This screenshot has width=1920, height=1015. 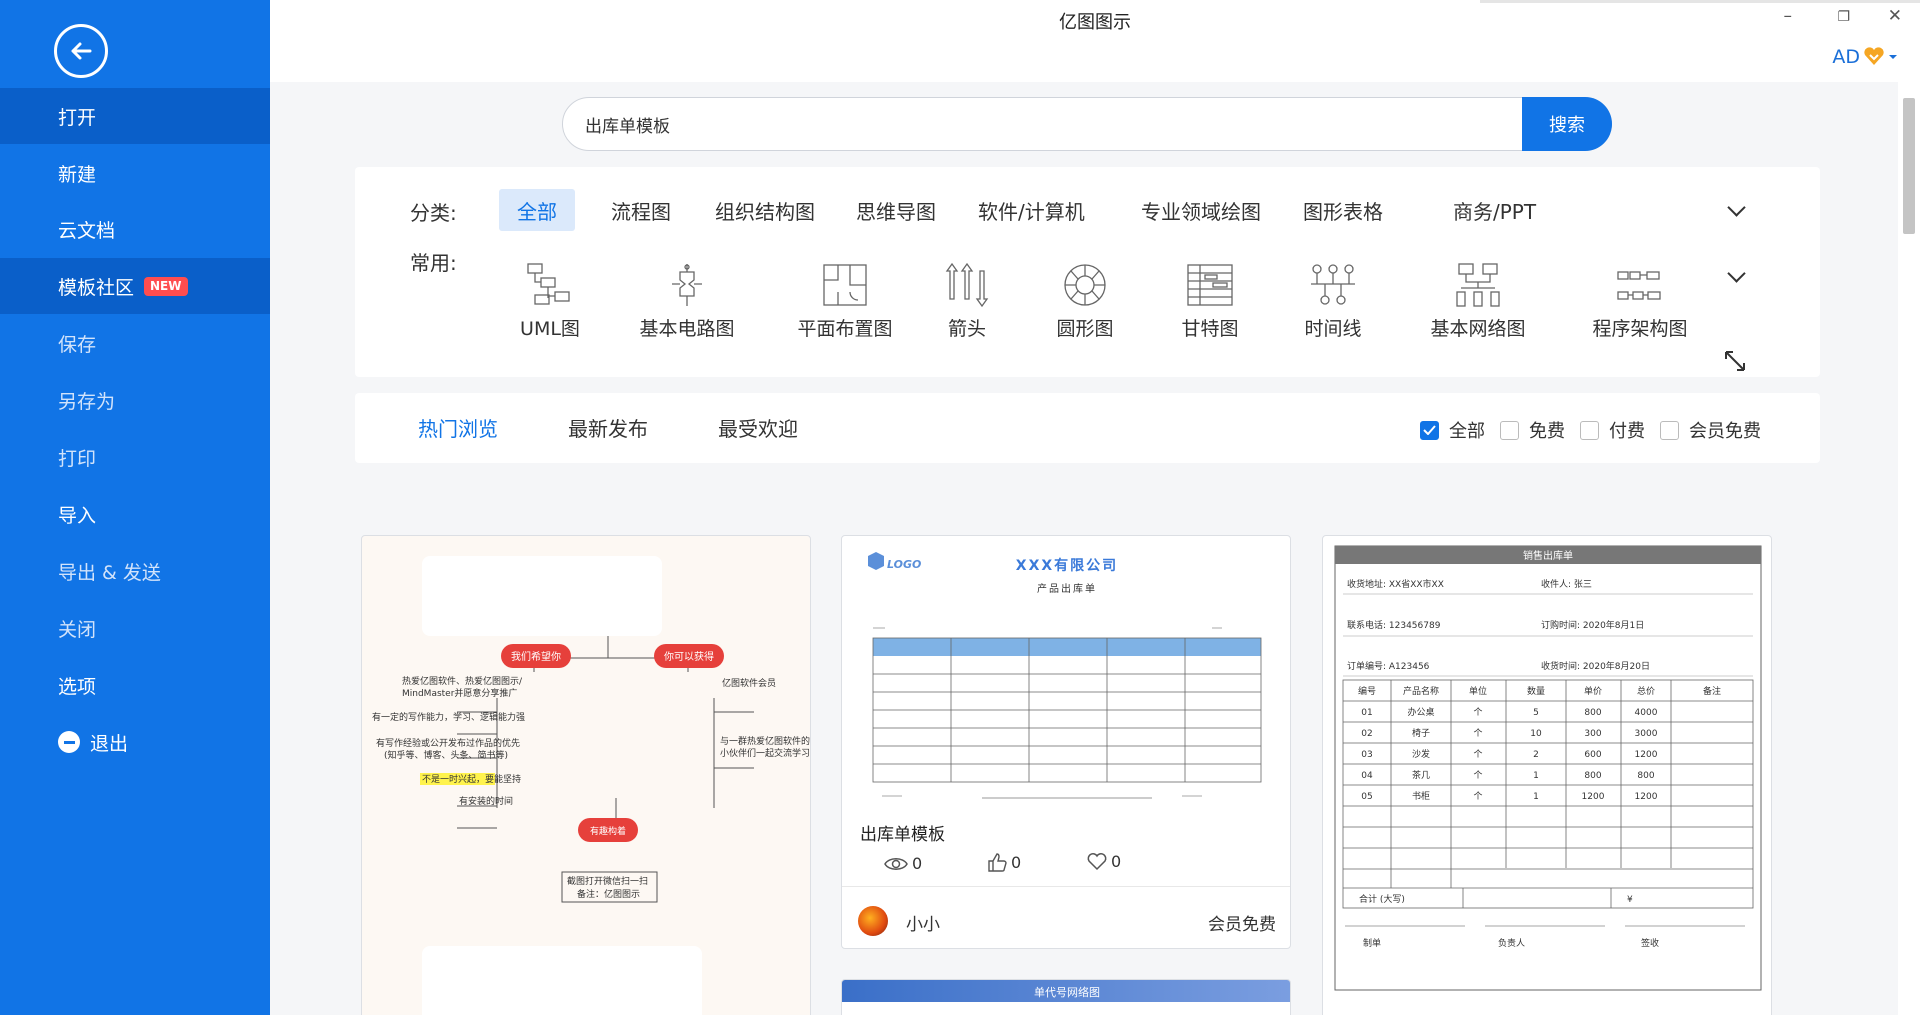 I want to click on sidebar-item-exit: 退出, so click(x=135, y=742).